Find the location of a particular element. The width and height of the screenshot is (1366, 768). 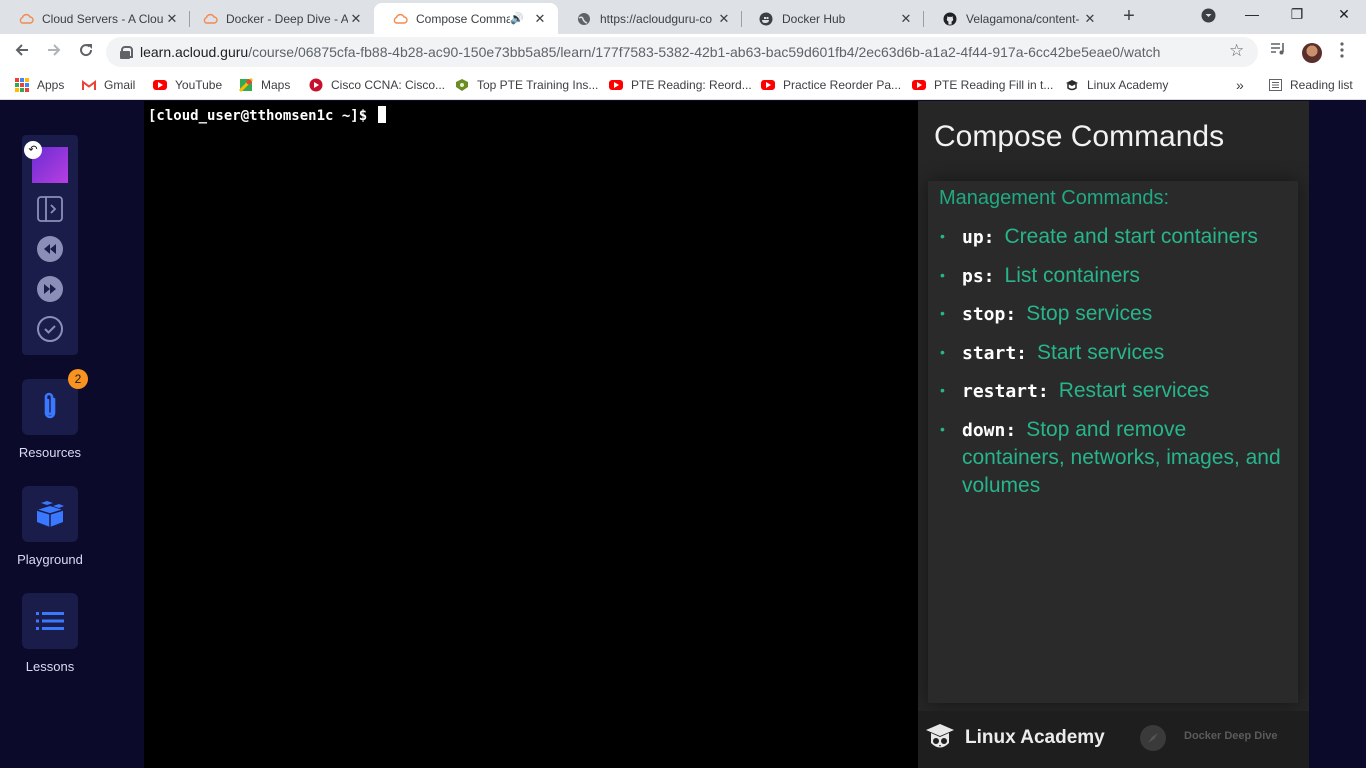

reading-list-icon is located at coordinates (1275, 85).